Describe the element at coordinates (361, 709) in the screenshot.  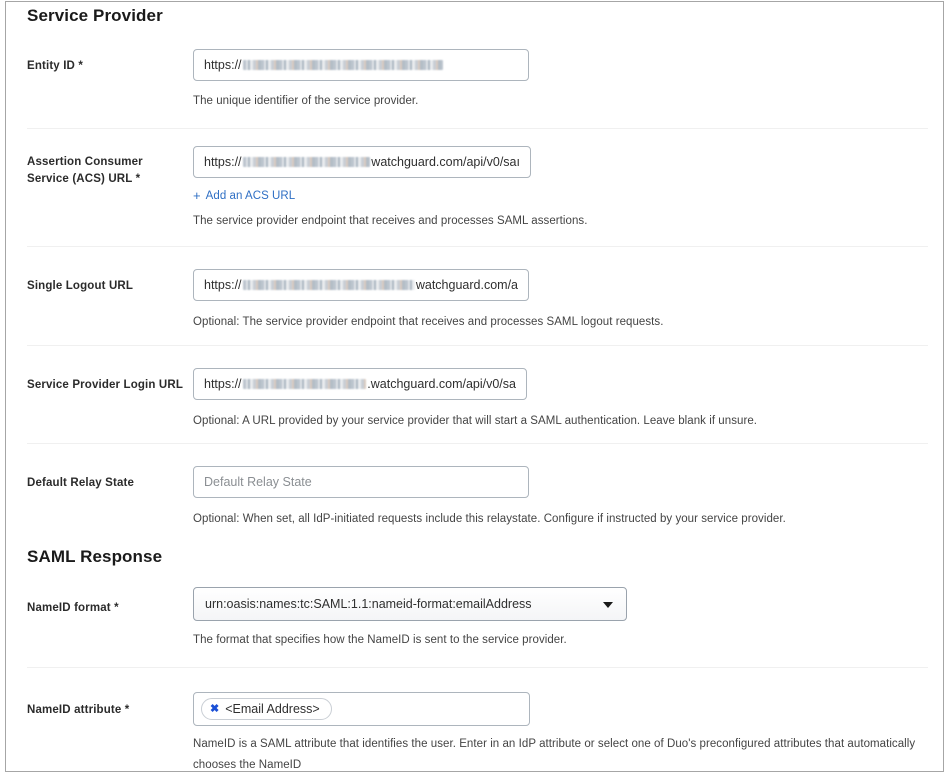
I see `nameid-attribute-input: ✖ <Email Address>` at that location.